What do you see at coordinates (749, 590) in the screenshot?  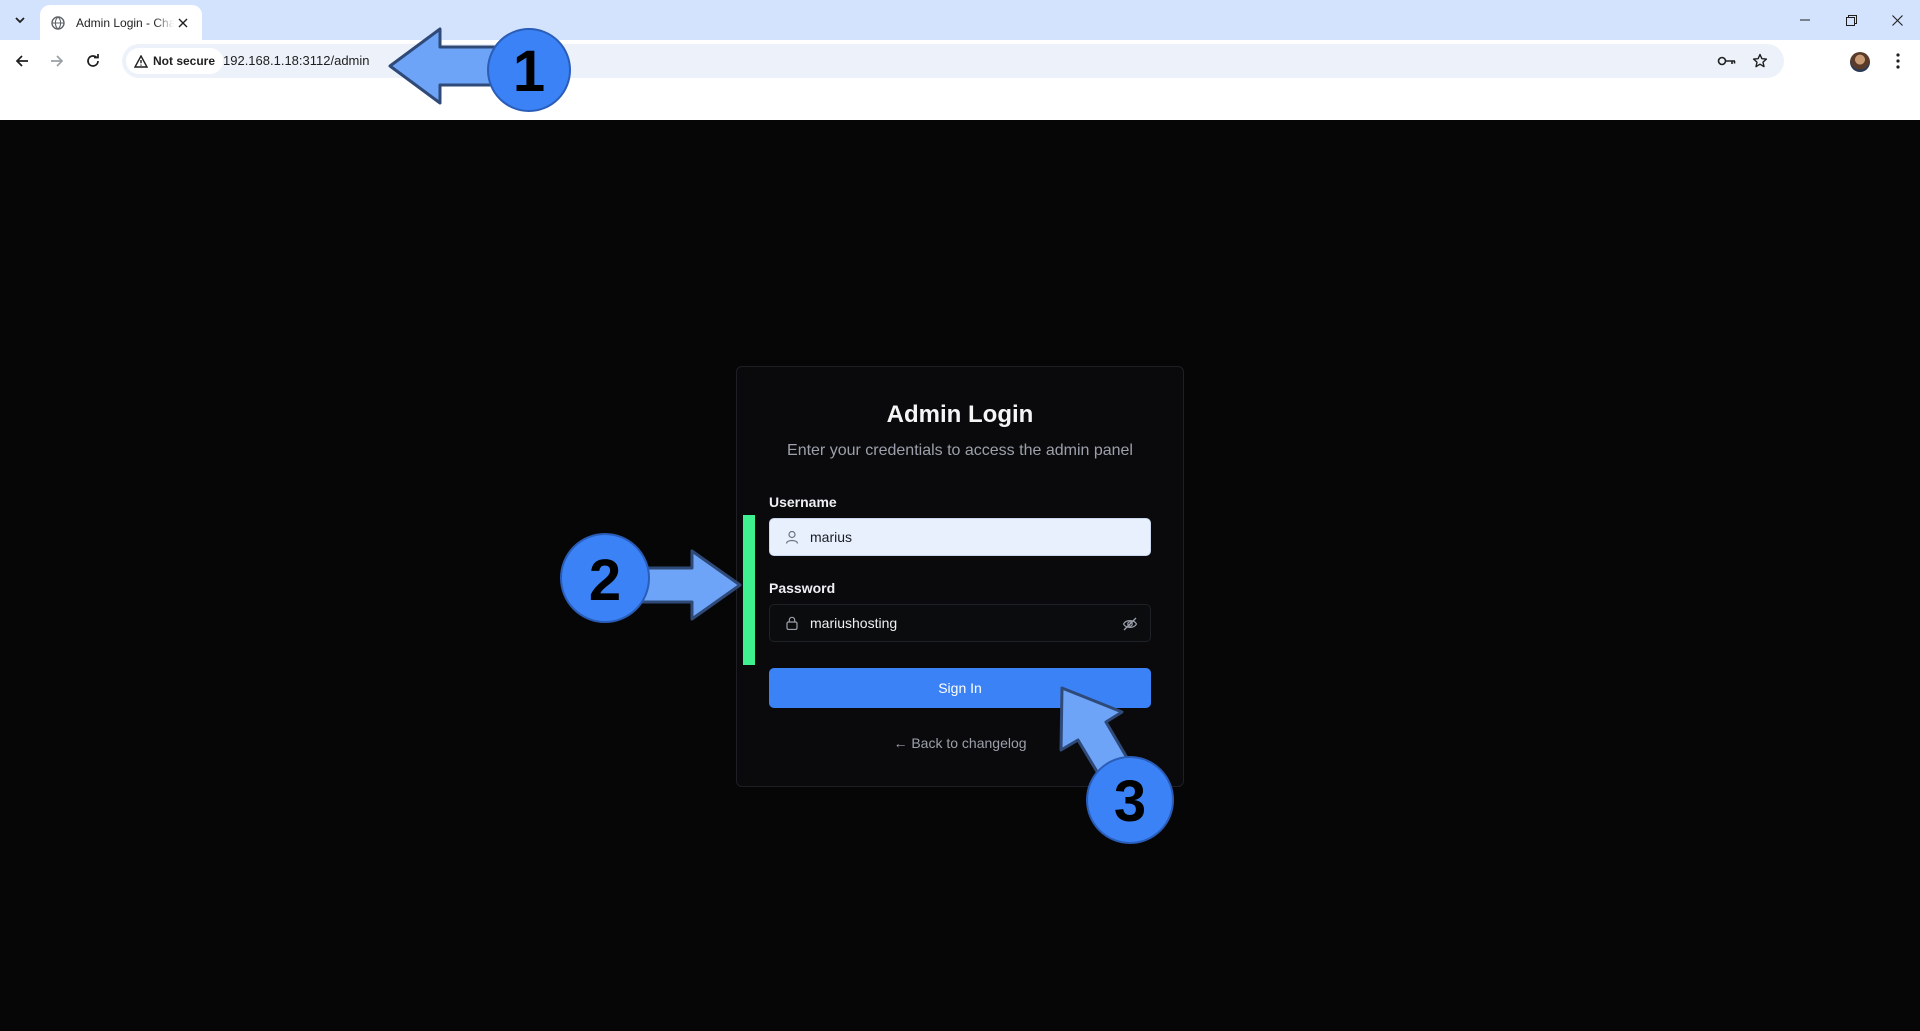 I see `highlight-bar` at bounding box center [749, 590].